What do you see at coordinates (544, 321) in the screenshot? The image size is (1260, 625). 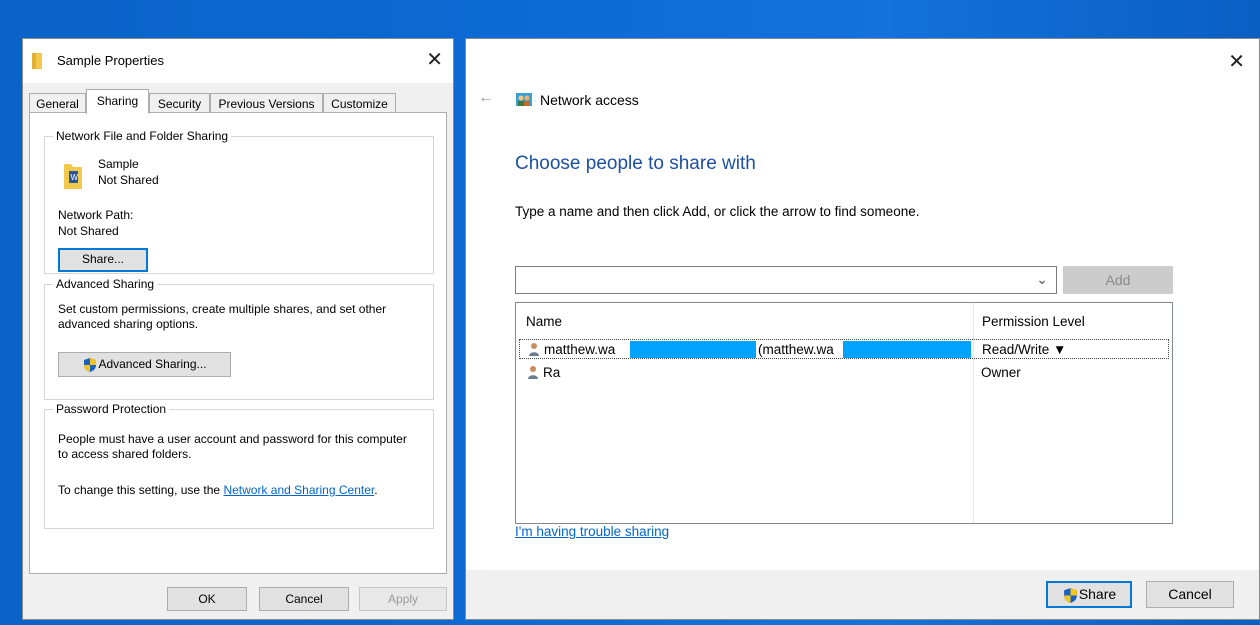 I see `column-header-name: Name` at bounding box center [544, 321].